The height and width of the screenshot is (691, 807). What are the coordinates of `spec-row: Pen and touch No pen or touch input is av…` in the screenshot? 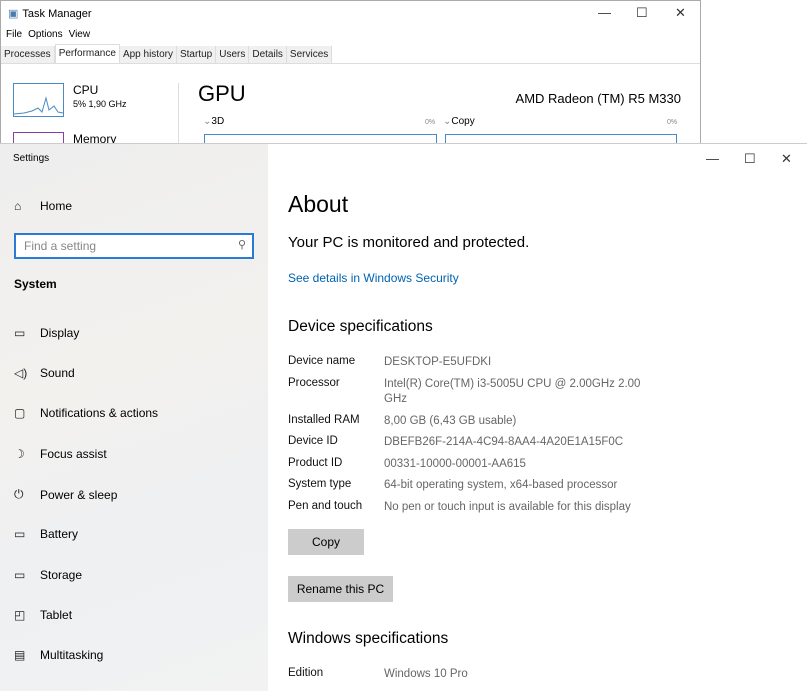 It's located at (486, 507).